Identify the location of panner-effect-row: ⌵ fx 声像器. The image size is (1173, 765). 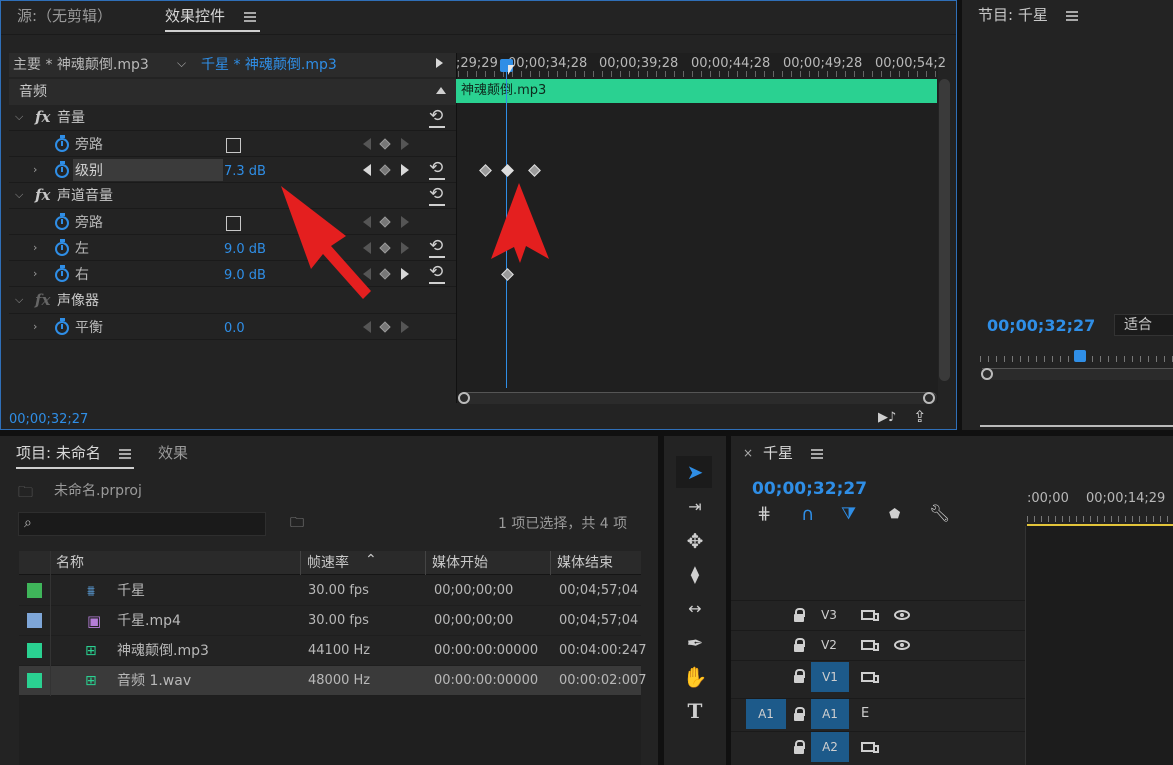
(232, 301).